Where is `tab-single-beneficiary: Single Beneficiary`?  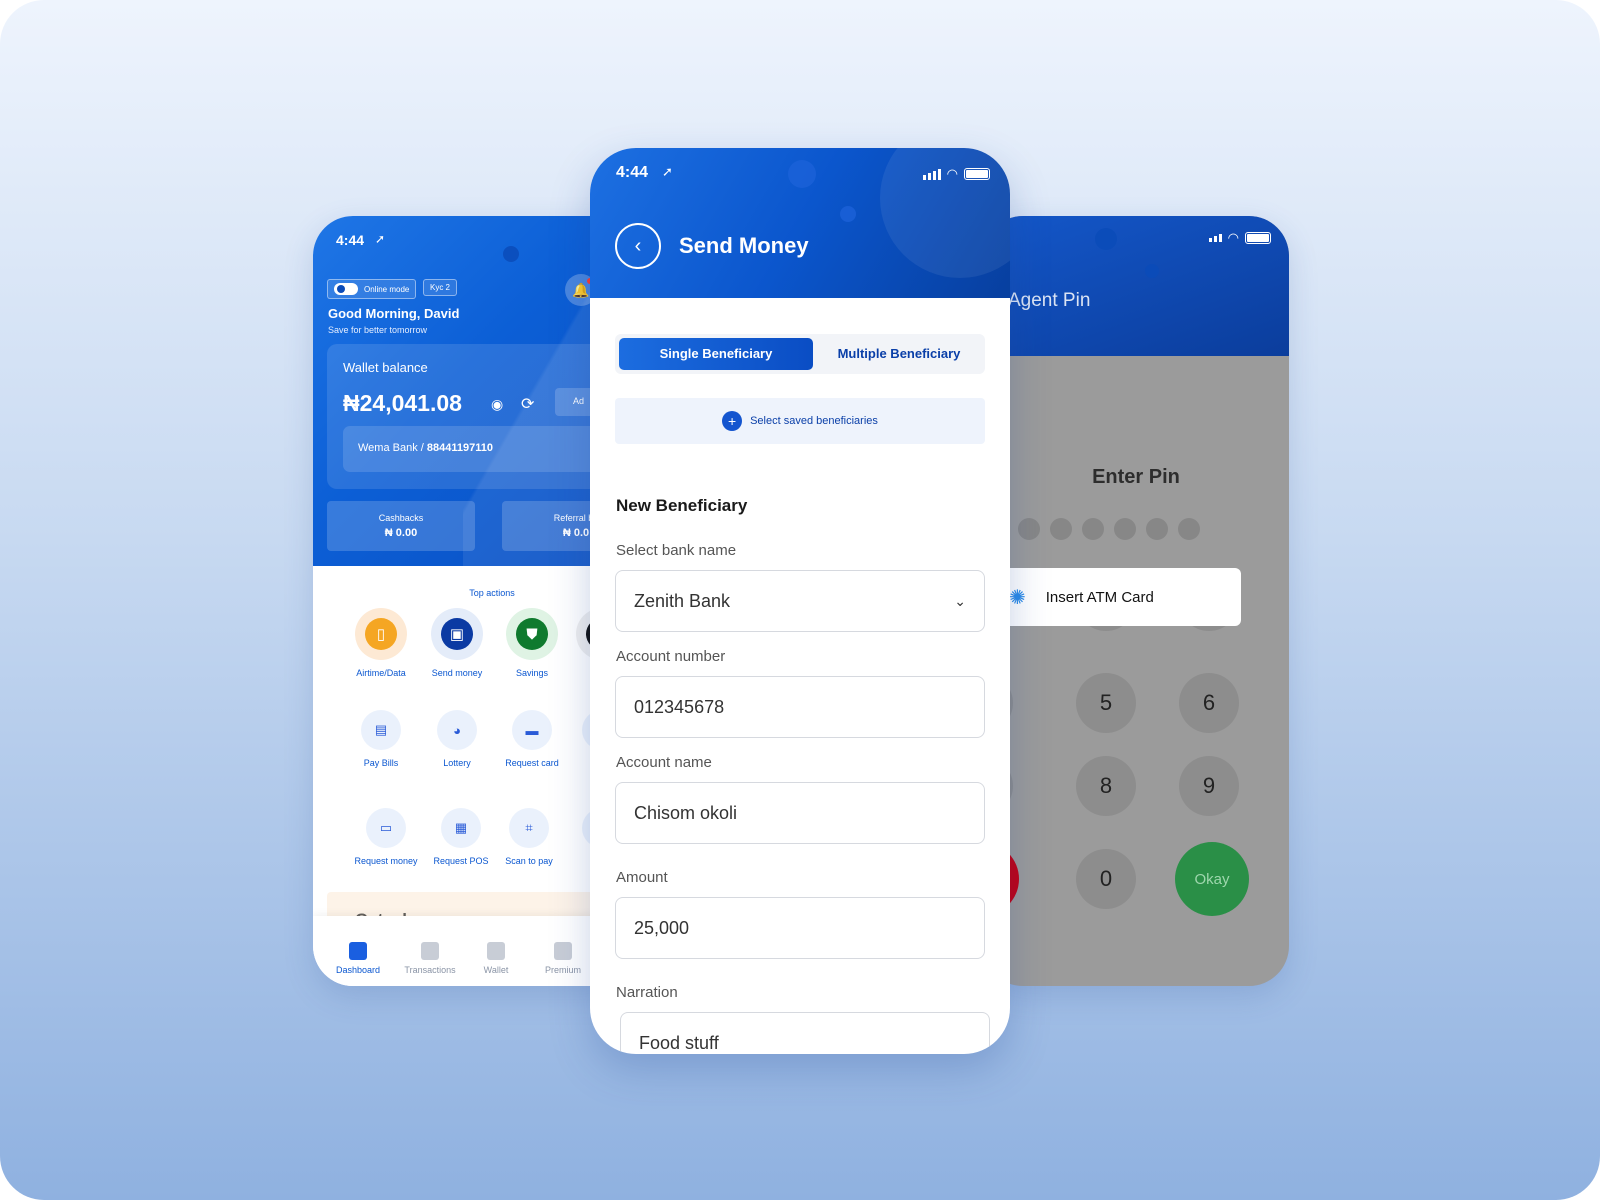 tab-single-beneficiary: Single Beneficiary is located at coordinates (716, 354).